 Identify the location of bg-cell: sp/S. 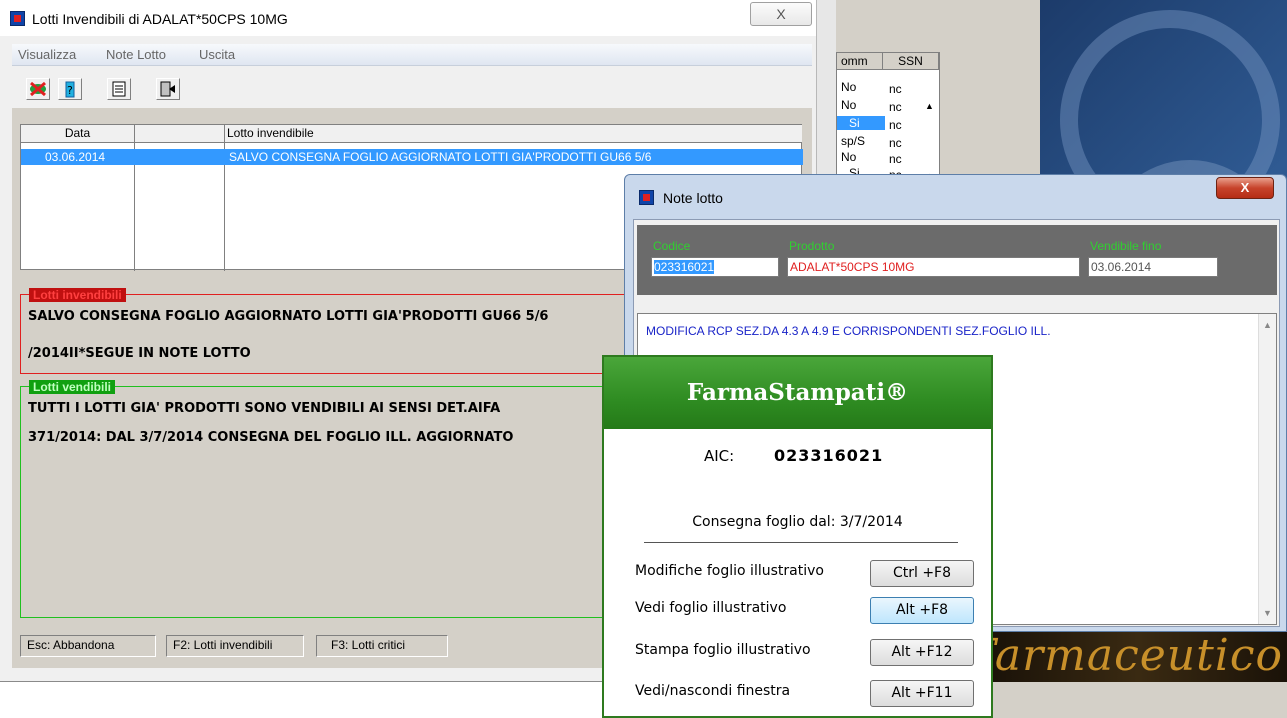
(853, 141).